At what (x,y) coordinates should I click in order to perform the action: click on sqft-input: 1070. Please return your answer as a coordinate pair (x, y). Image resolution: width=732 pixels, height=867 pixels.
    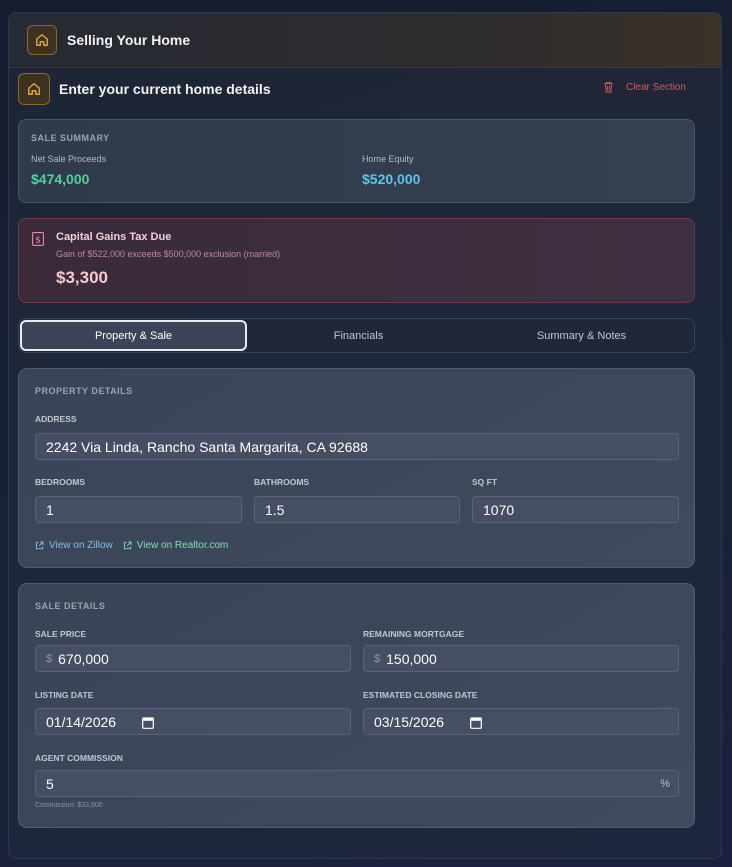
    Looking at the image, I should click on (575, 509).